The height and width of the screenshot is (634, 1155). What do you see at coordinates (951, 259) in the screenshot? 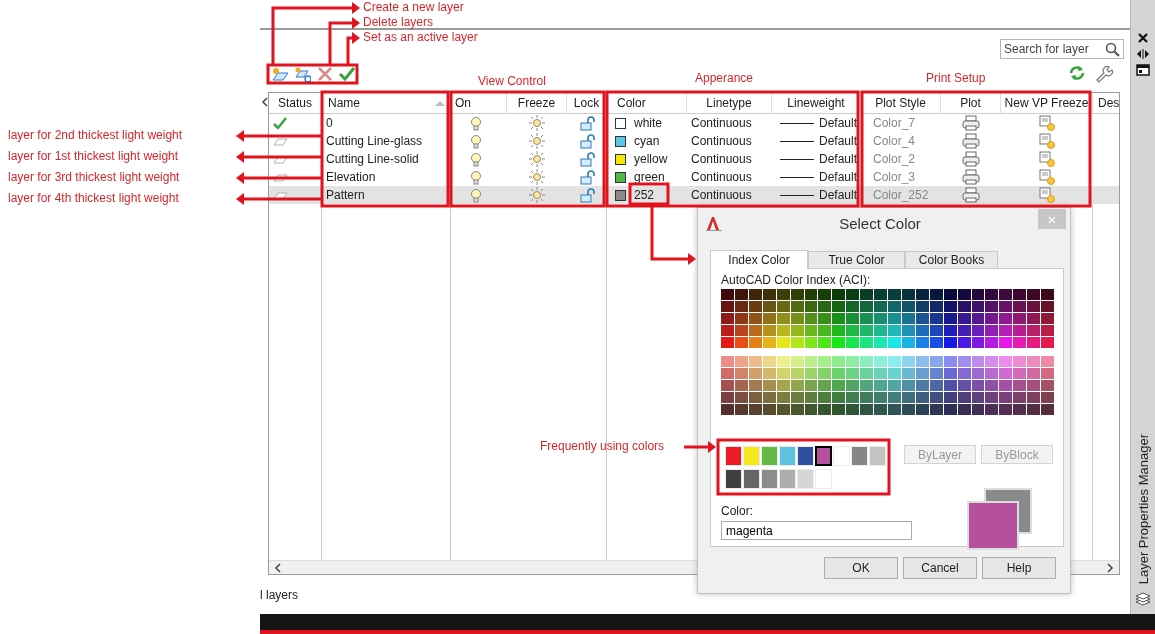
I see `tab: Color Books` at bounding box center [951, 259].